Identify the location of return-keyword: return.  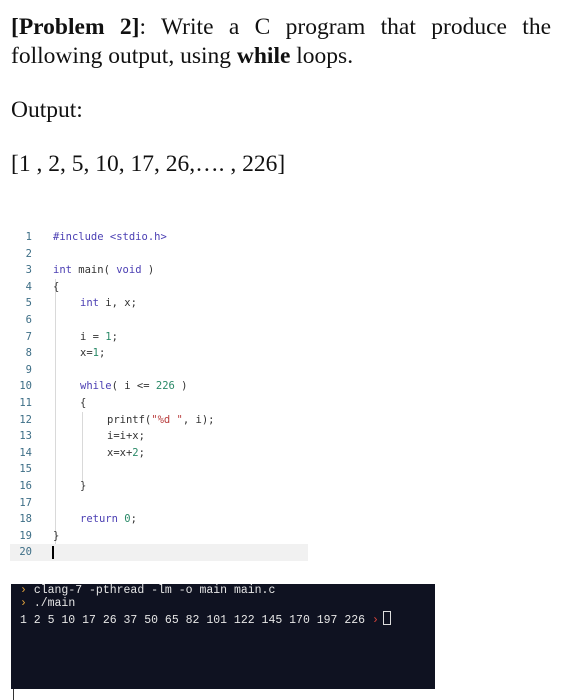
(99, 519).